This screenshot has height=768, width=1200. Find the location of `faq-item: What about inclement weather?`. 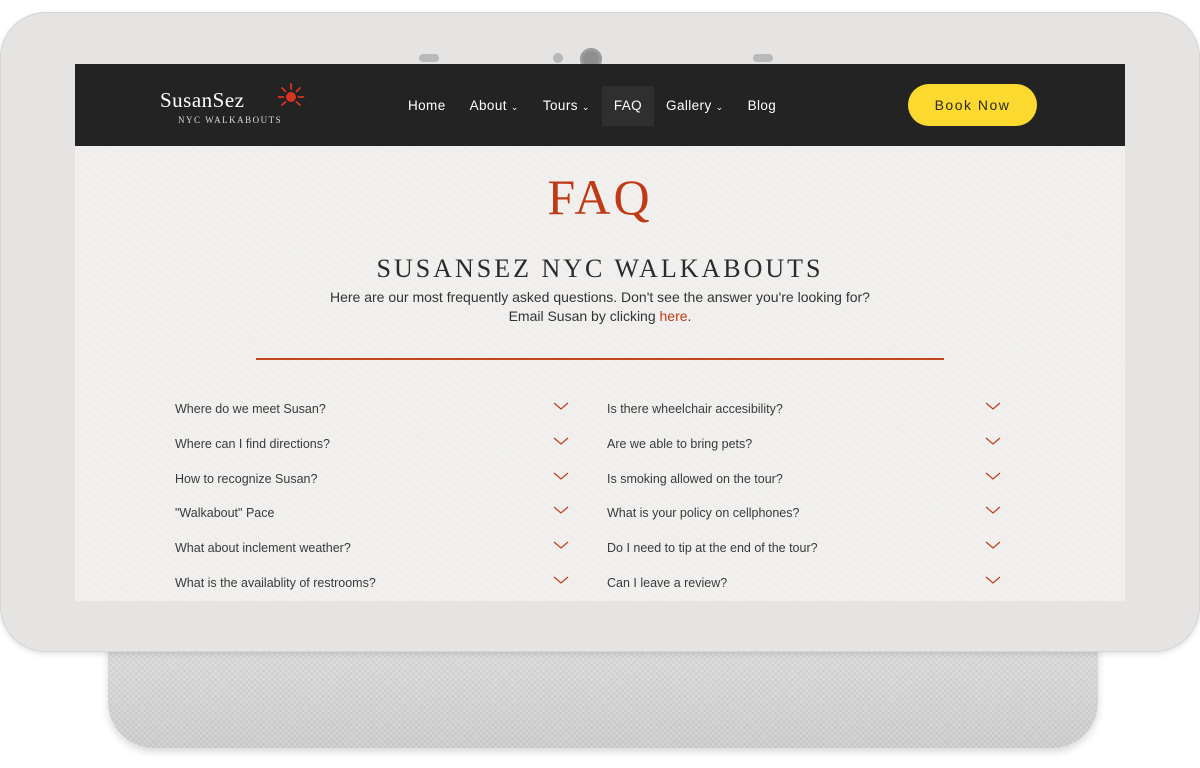

faq-item: What about inclement weather? is located at coordinates (375, 554).